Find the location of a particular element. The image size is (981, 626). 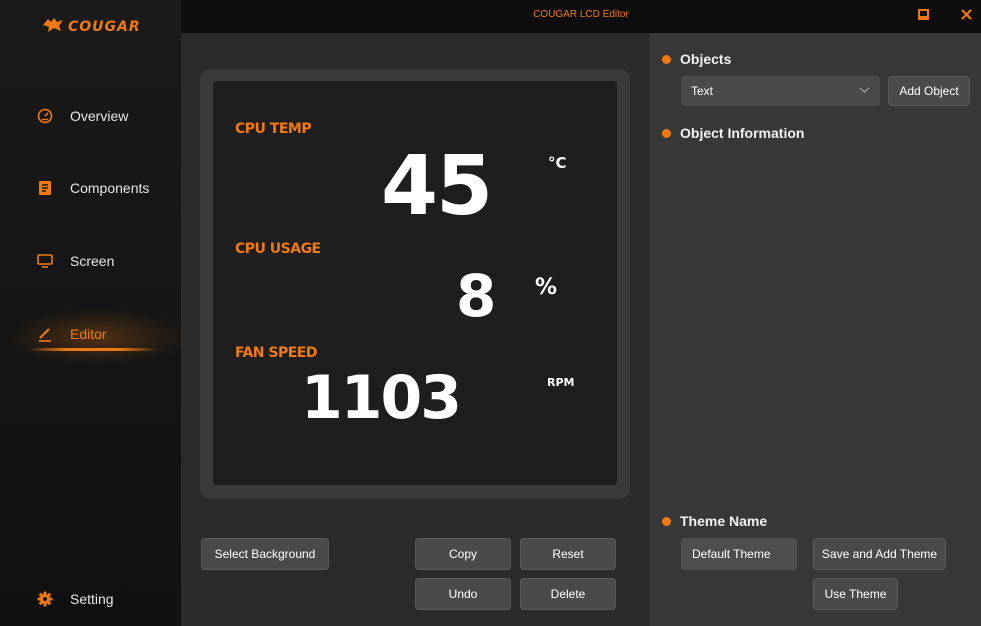

reset-button: Reset is located at coordinates (568, 554).